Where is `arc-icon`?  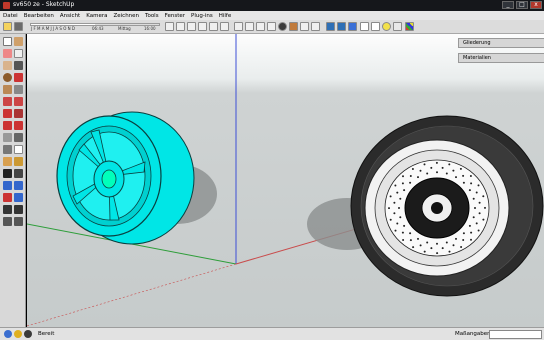 arc-icon is located at coordinates (18, 77).